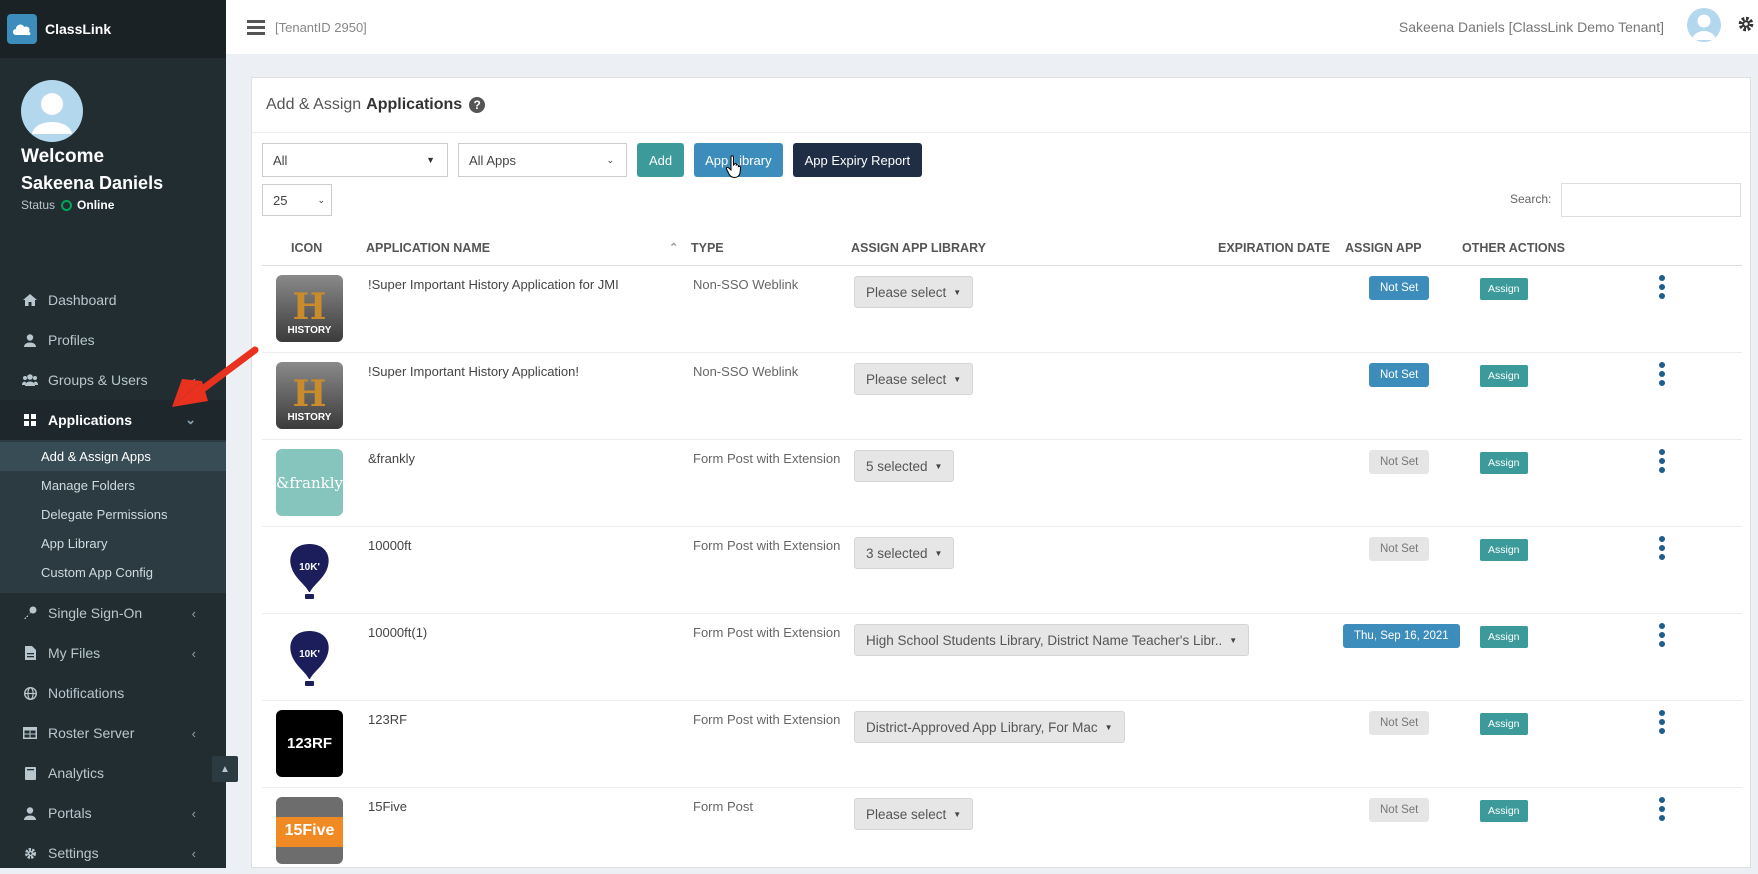 Image resolution: width=1758 pixels, height=874 pixels. Describe the element at coordinates (297, 200) in the screenshot. I see `page-length-select: 25 ⌄` at that location.